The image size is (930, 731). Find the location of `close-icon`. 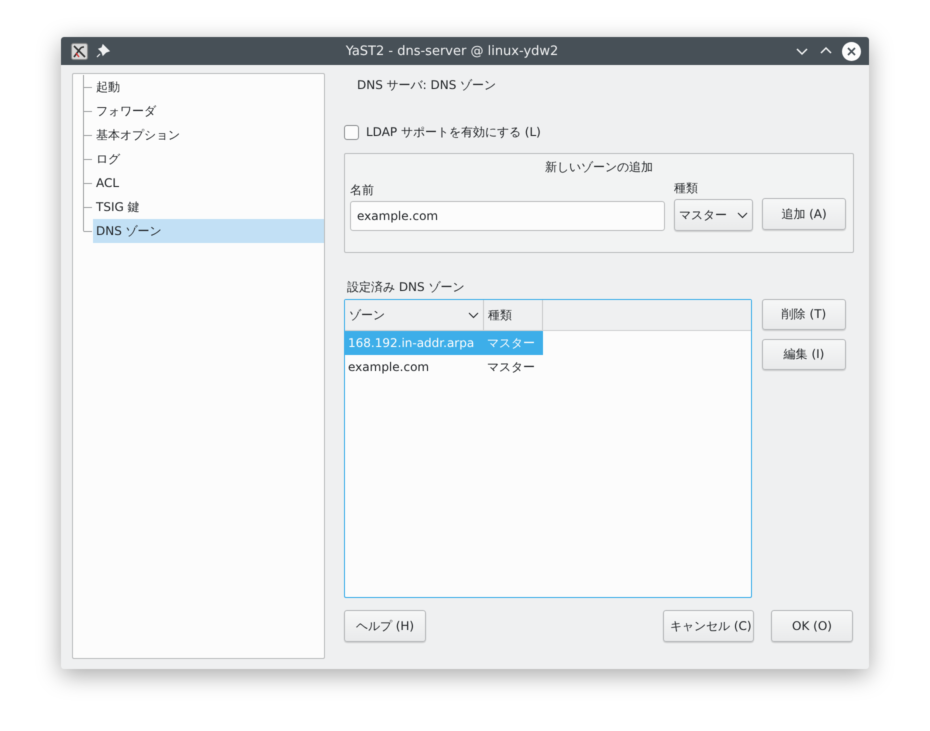

close-icon is located at coordinates (851, 51).